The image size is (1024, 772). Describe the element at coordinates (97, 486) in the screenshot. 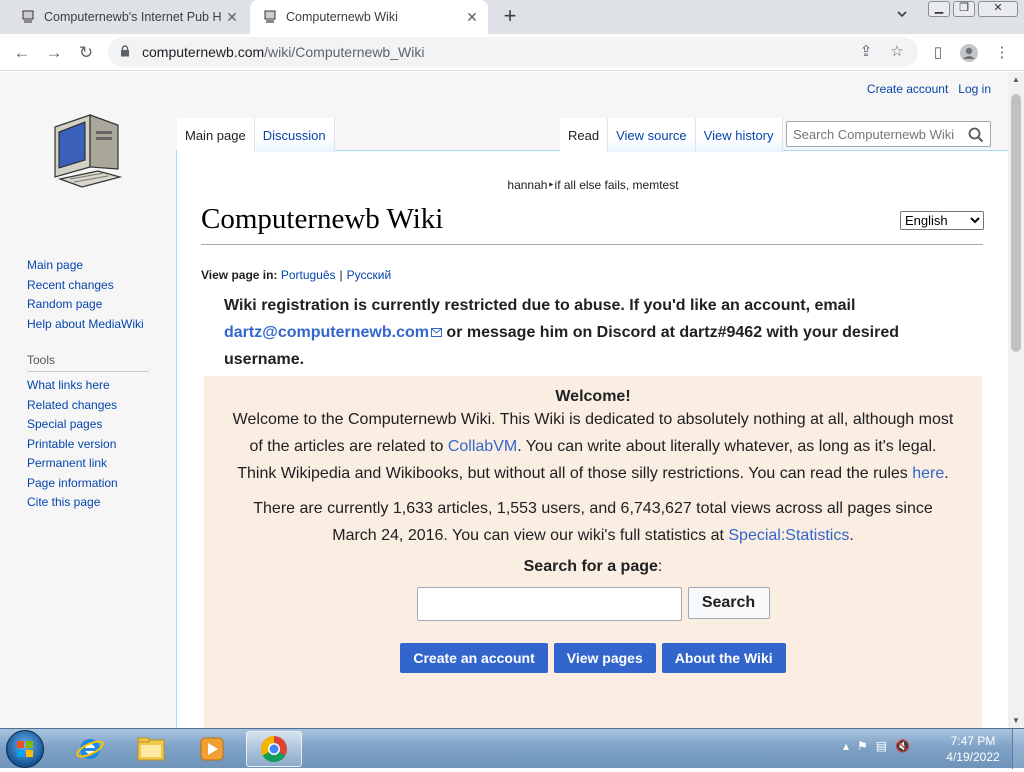

I see `sidebar-item-page-information: Page information` at that location.